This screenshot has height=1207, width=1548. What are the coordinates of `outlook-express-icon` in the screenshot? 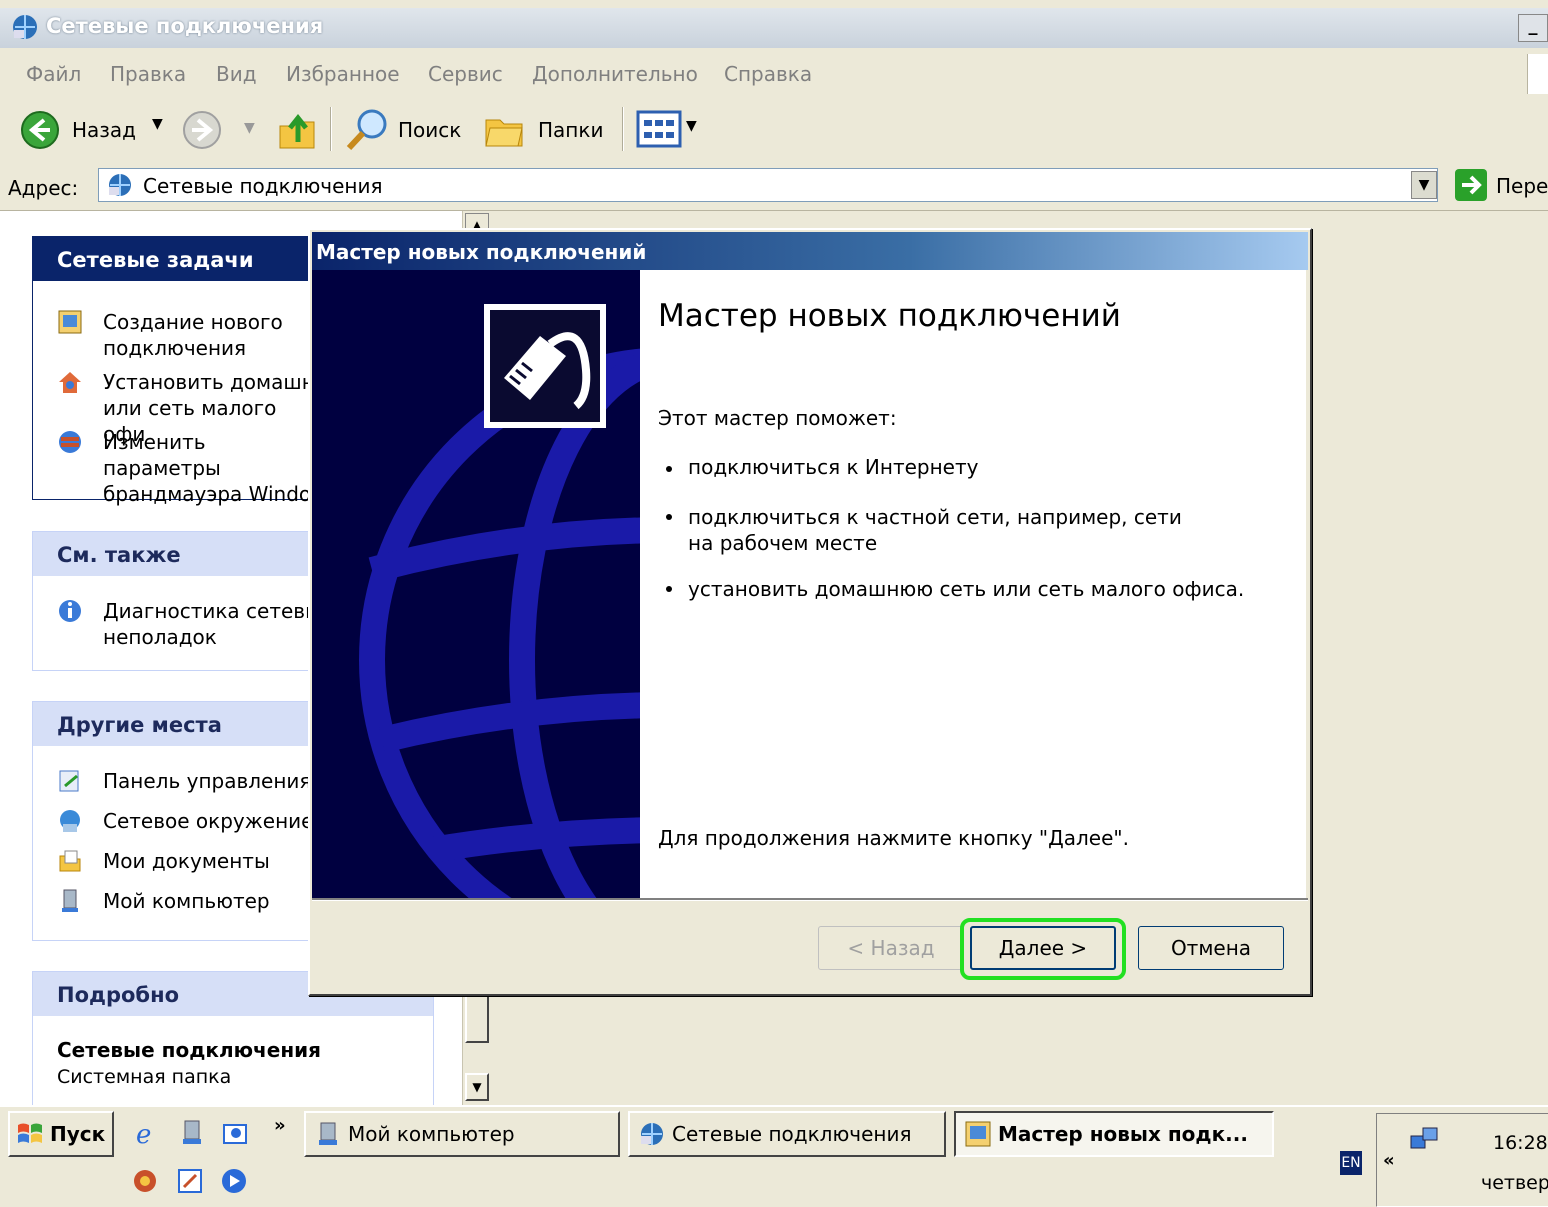 It's located at (236, 1133).